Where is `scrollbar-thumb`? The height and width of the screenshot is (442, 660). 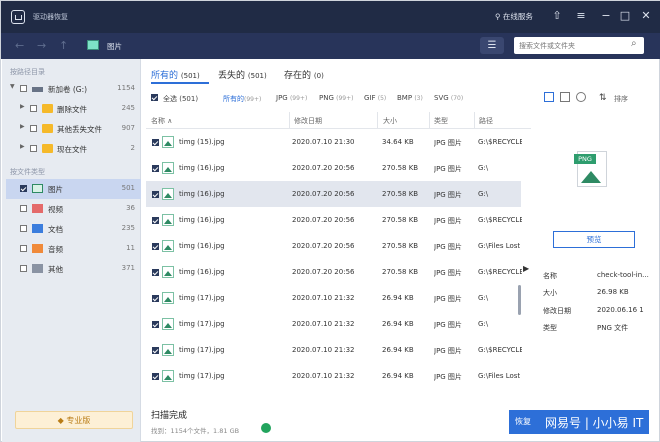 scrollbar-thumb is located at coordinates (519, 300).